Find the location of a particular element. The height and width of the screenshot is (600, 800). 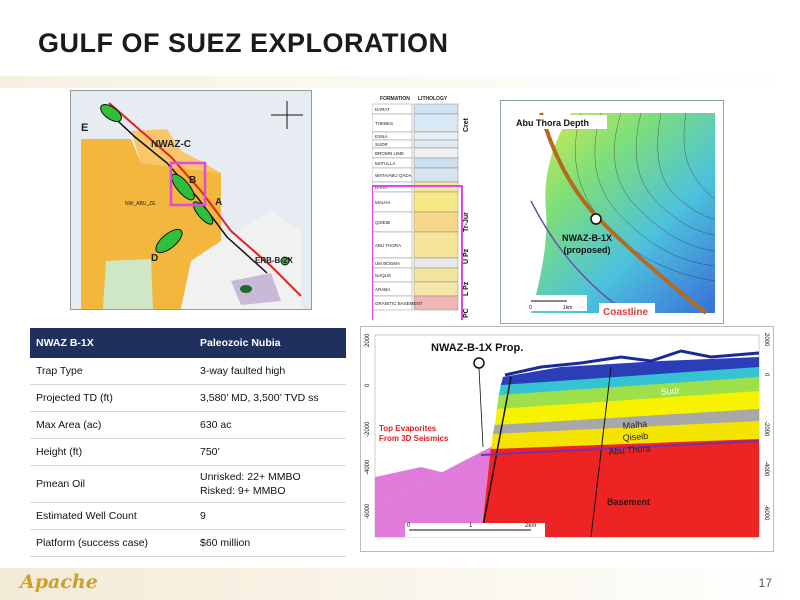

apache-logo: Apache is located at coordinates (59, 582).